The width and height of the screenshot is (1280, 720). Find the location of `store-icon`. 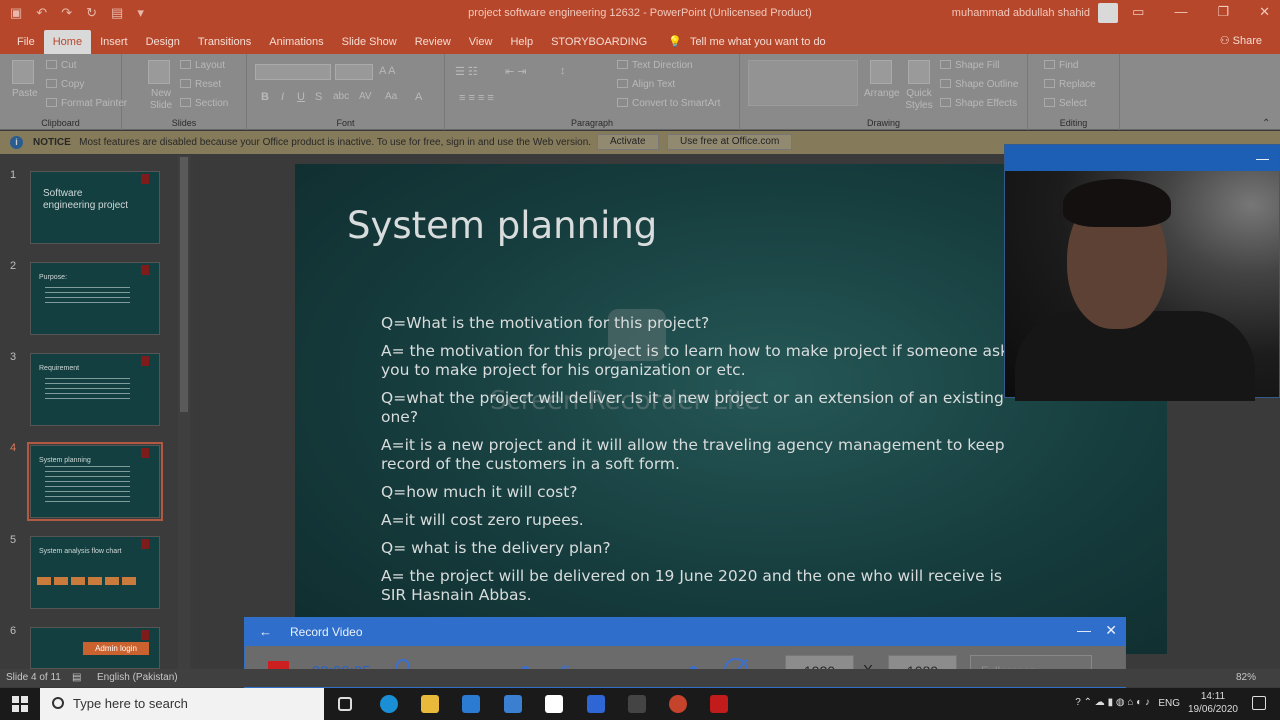

store-icon is located at coordinates (513, 704).